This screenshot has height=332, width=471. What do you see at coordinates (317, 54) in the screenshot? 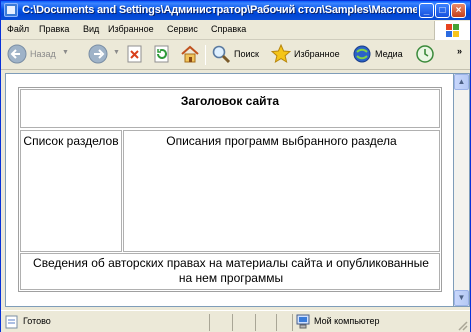
I see `favorites-label: Избранное` at bounding box center [317, 54].